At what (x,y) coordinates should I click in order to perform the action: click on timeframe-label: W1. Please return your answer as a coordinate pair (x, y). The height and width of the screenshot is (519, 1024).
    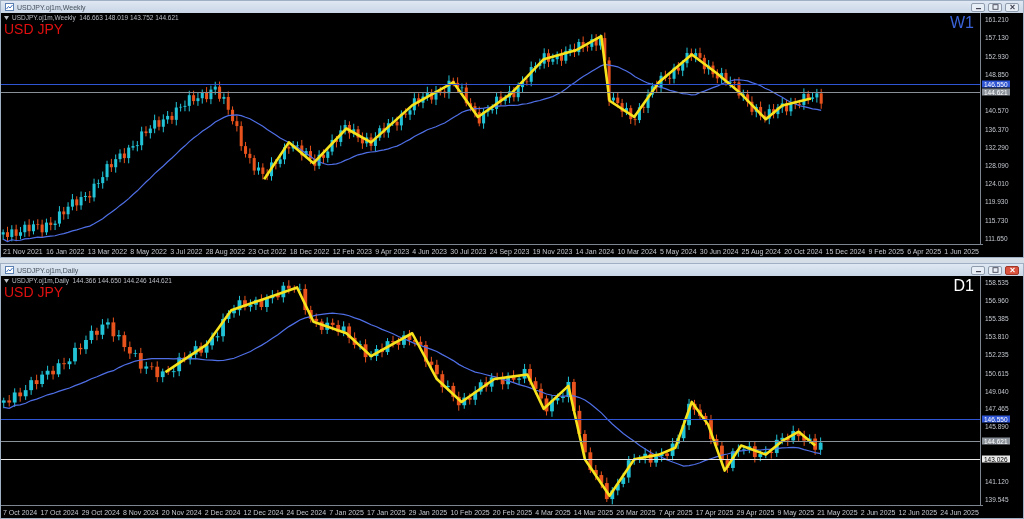
    Looking at the image, I should click on (962, 23).